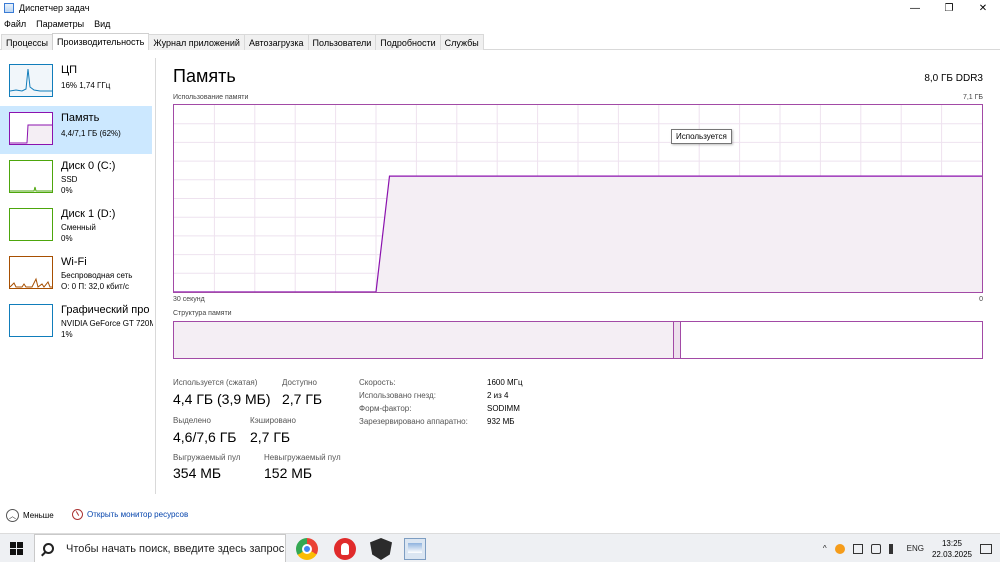  Describe the element at coordinates (875, 548) in the screenshot. I see `battery-icon` at that location.